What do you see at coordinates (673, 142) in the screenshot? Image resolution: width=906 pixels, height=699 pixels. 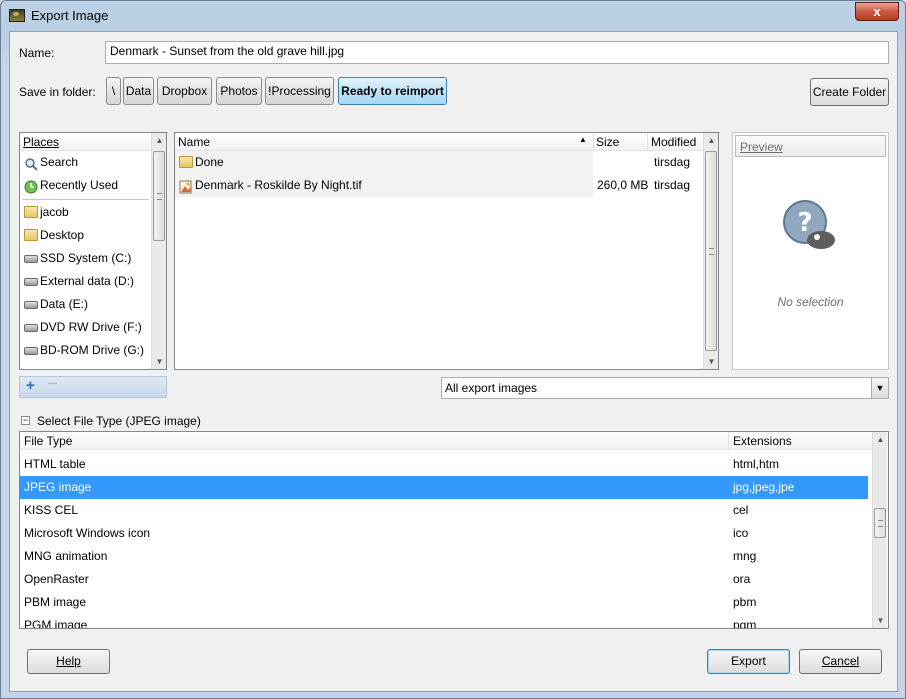 I see `column-modified: Modified` at bounding box center [673, 142].